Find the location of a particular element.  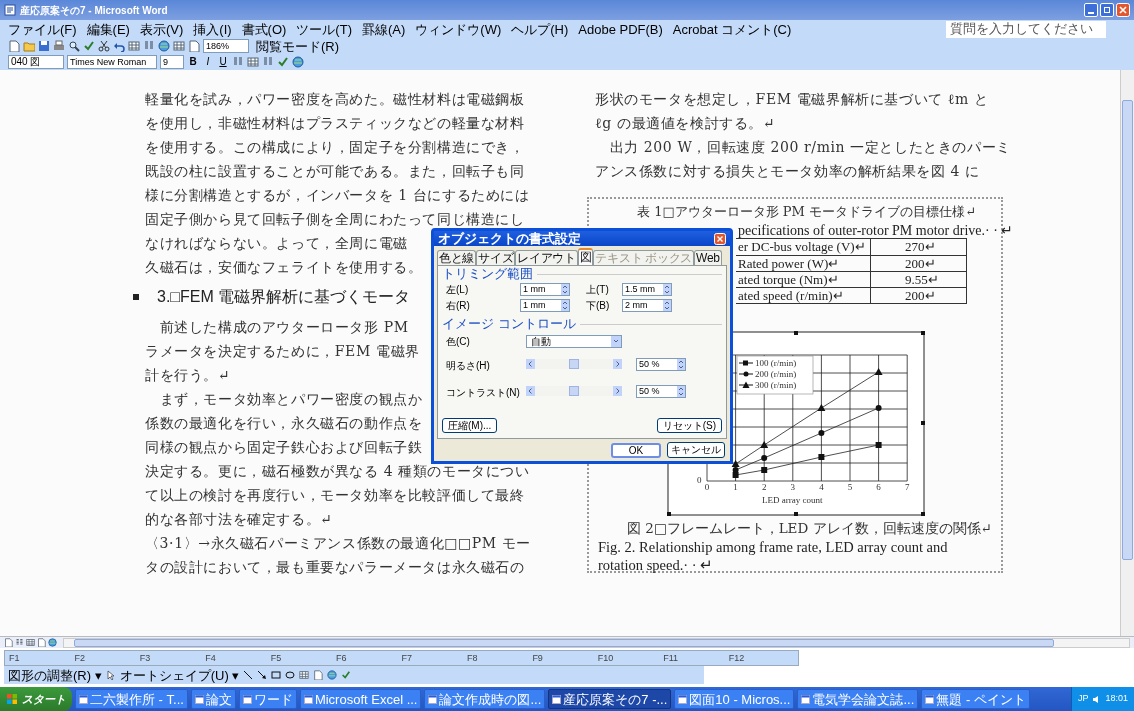

restore-button is located at coordinates (1107, 10).